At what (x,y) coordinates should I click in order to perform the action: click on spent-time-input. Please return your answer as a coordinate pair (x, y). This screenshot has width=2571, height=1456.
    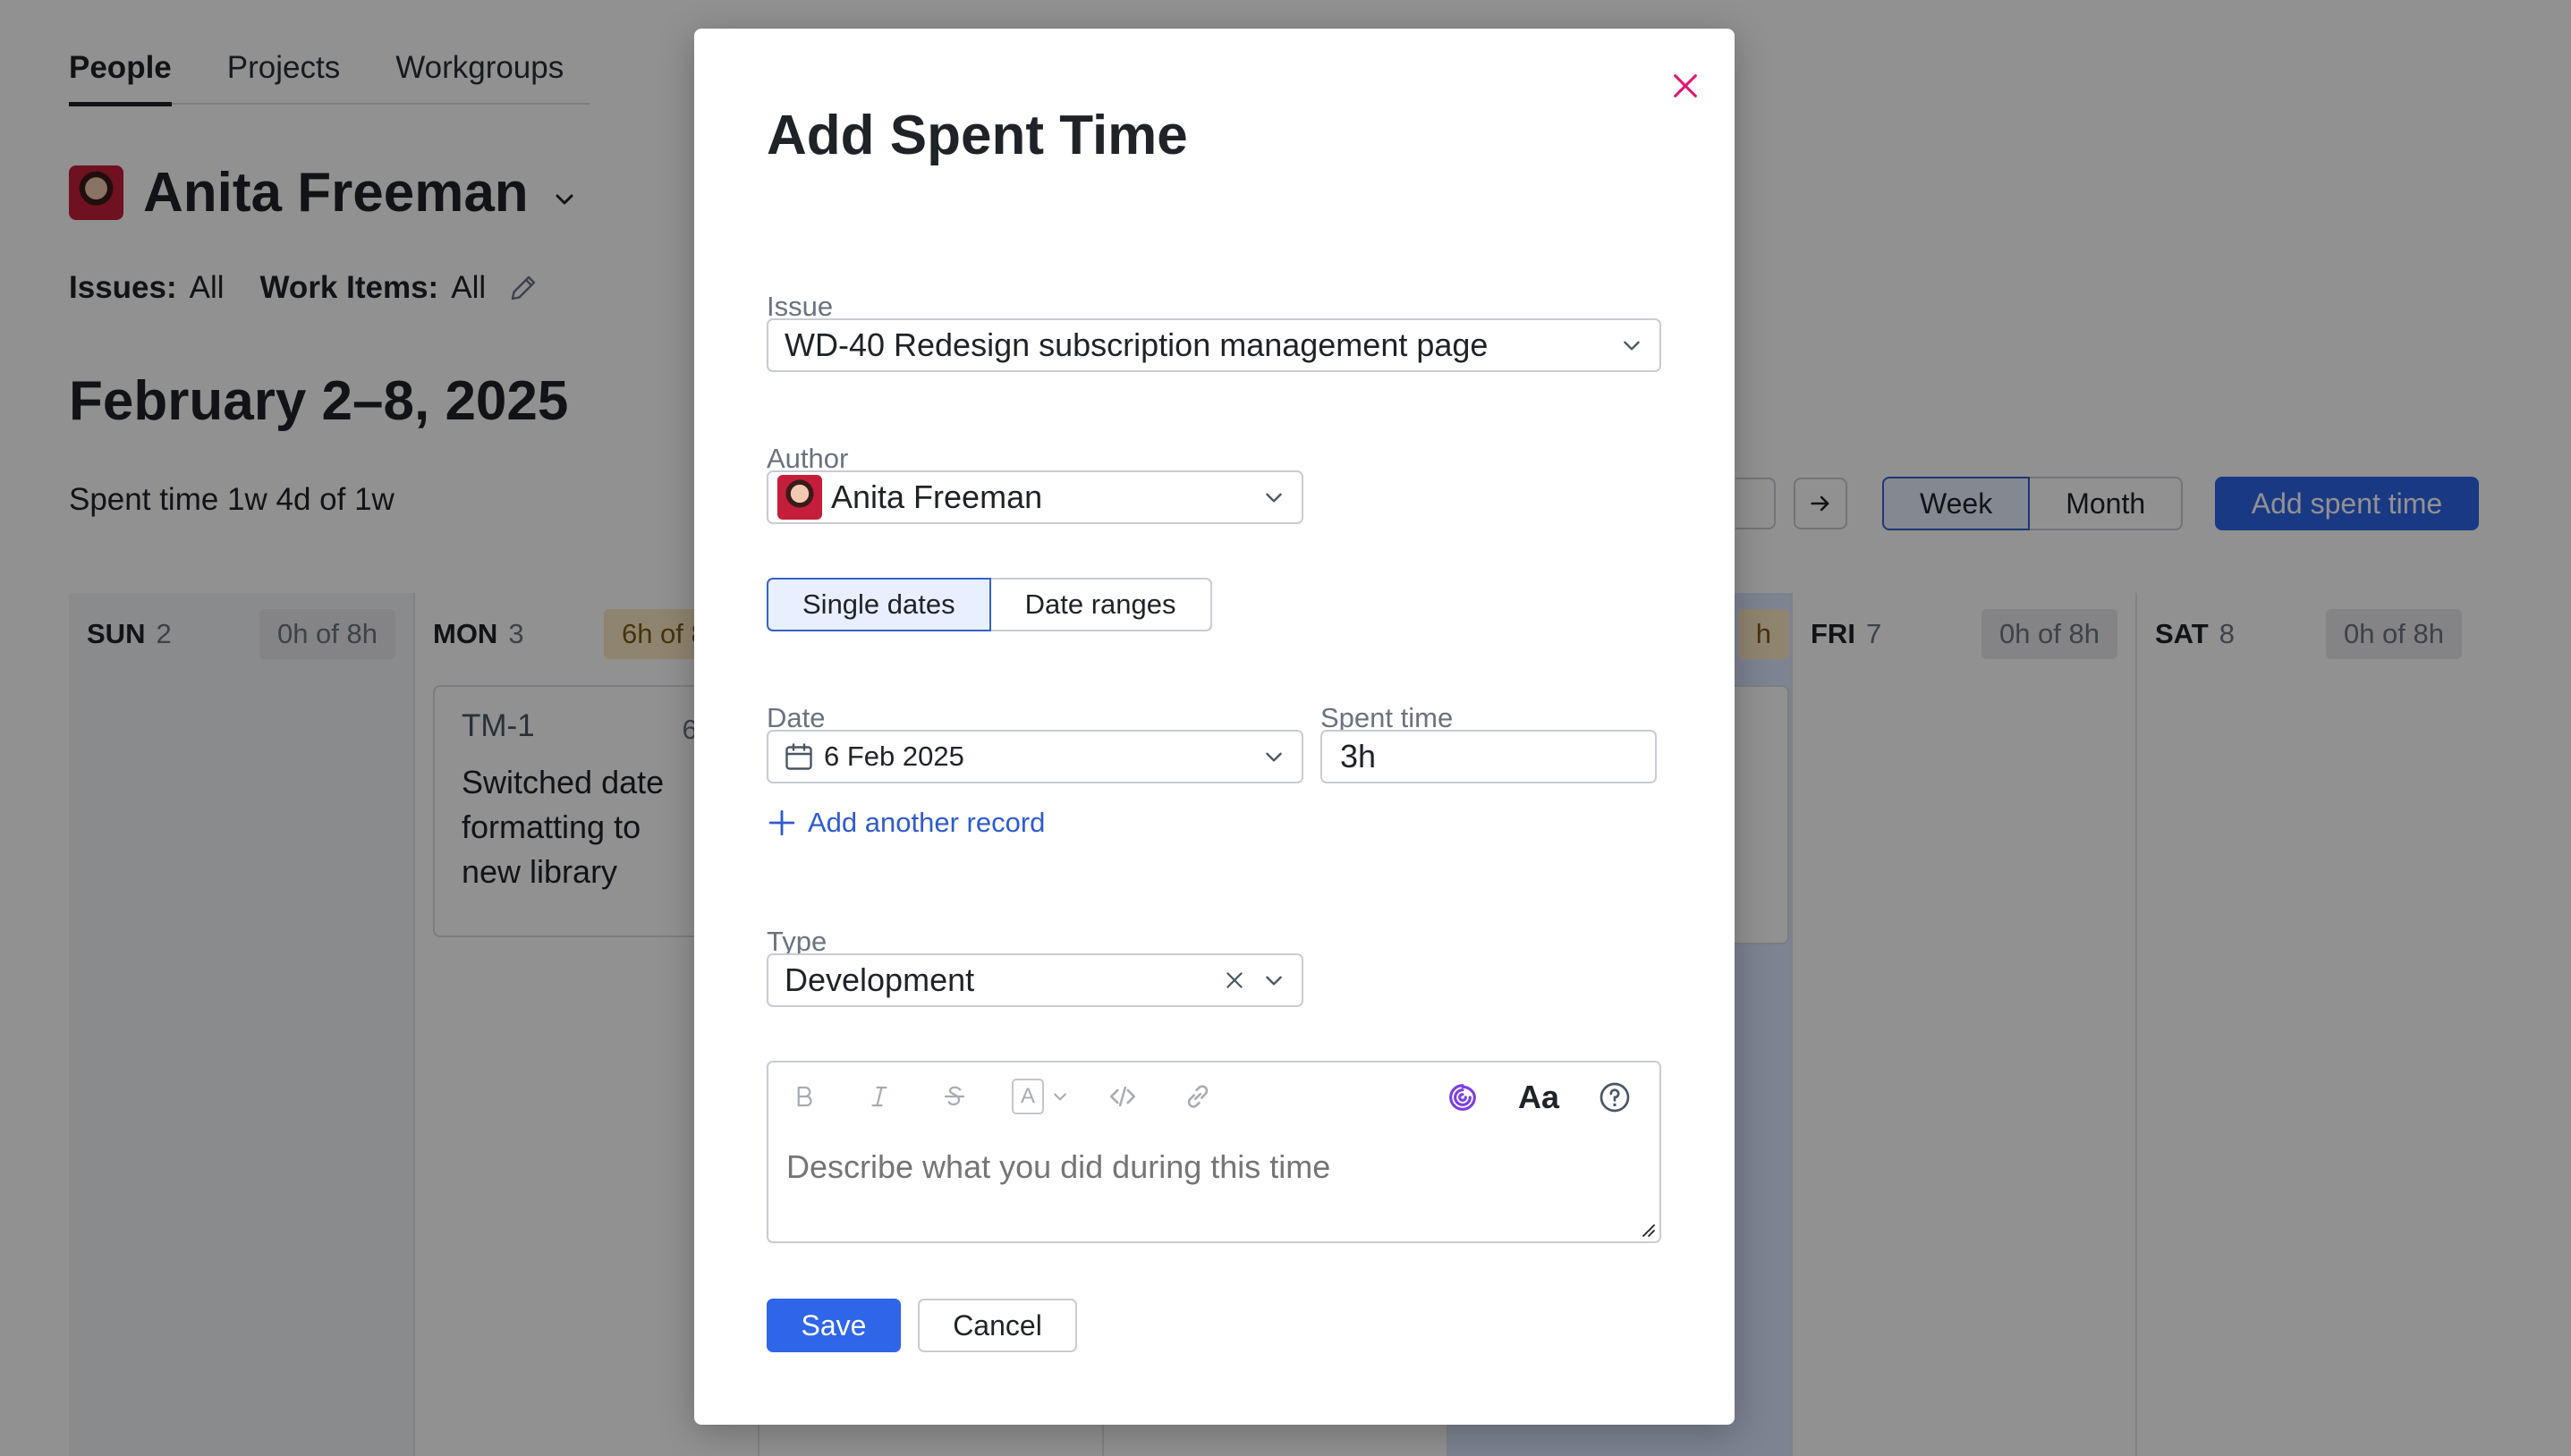
    Looking at the image, I should click on (1488, 756).